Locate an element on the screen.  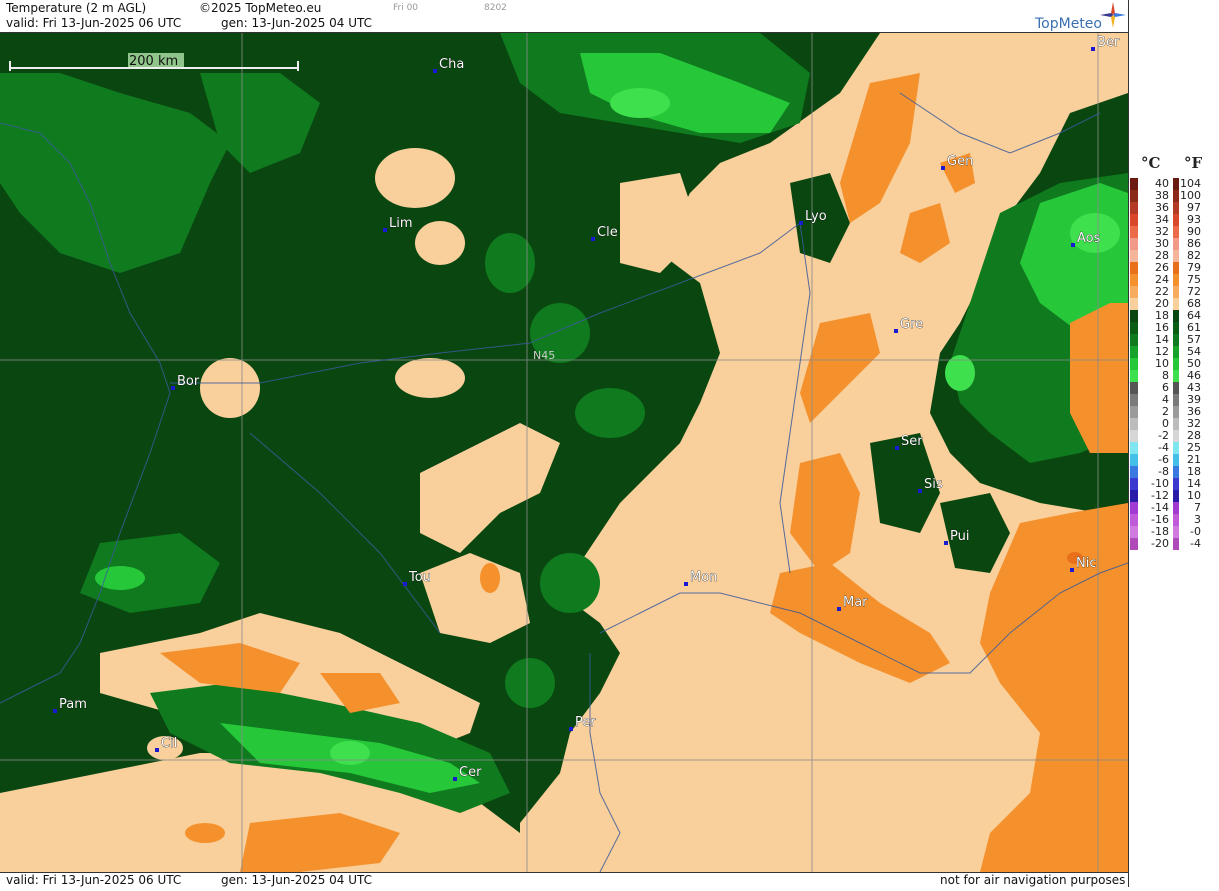
city-label-pui: Pui is located at coordinates (959, 536).